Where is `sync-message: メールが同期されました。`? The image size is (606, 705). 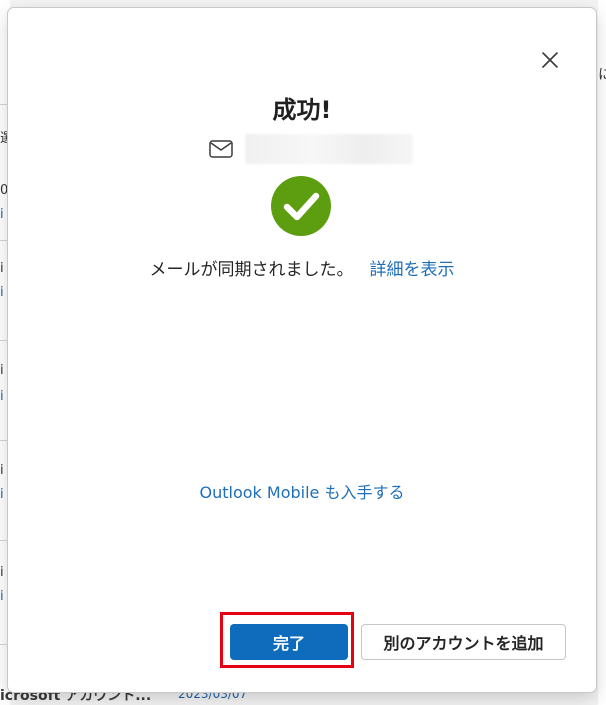
sync-message: メールが同期されました。 is located at coordinates (251, 270).